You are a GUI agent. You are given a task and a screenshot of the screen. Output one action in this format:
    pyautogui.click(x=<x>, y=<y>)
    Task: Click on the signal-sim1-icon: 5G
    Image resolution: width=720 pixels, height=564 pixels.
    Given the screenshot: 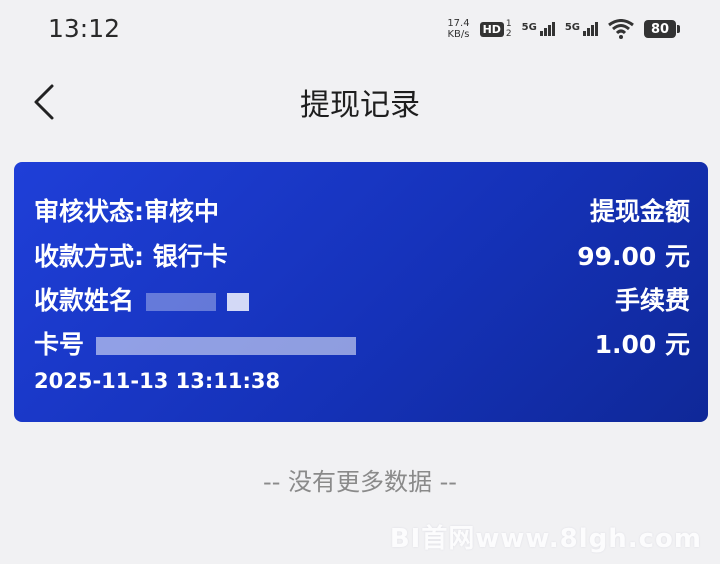 What is the action you would take?
    pyautogui.click(x=538, y=29)
    